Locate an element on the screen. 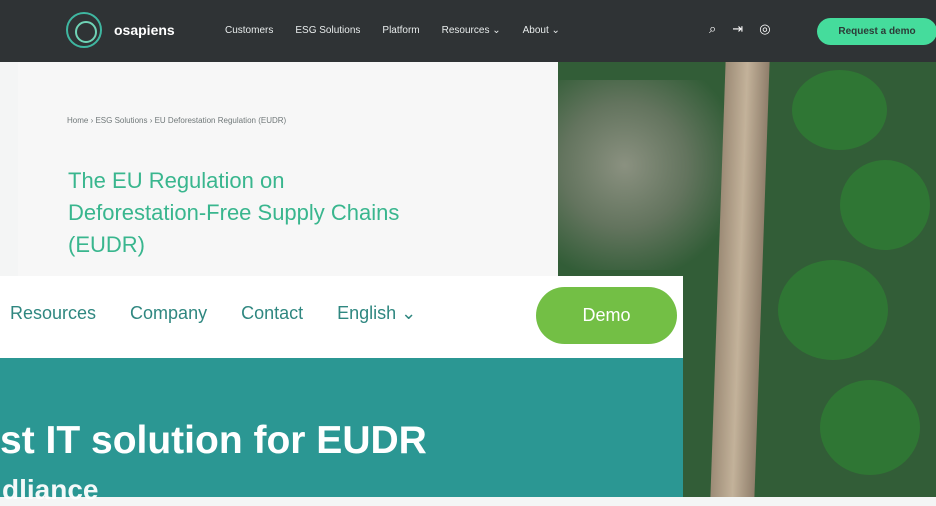 This screenshot has width=936, height=506. banner-headline: st IT solution for EUDR is located at coordinates (213, 440).